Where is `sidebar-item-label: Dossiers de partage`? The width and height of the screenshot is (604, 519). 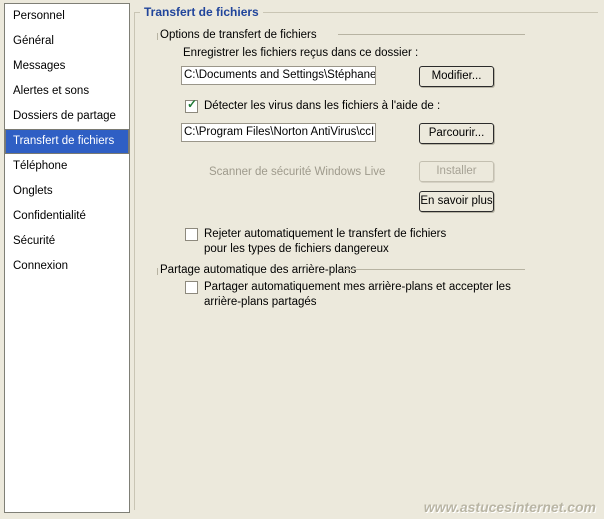
sidebar-item-label: Dossiers de partage is located at coordinates (64, 116).